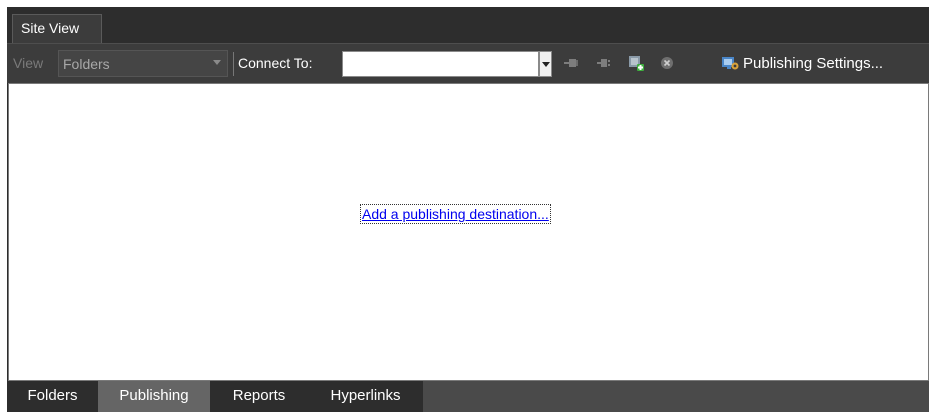 The image size is (929, 412). What do you see at coordinates (468, 396) in the screenshot?
I see `bottom-view-tabs: Folders Publishing Reports Hyperlinks` at bounding box center [468, 396].